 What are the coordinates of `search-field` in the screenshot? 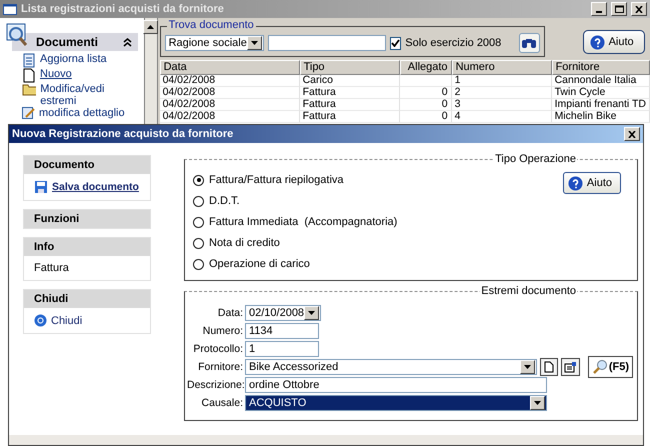 It's located at (327, 43).